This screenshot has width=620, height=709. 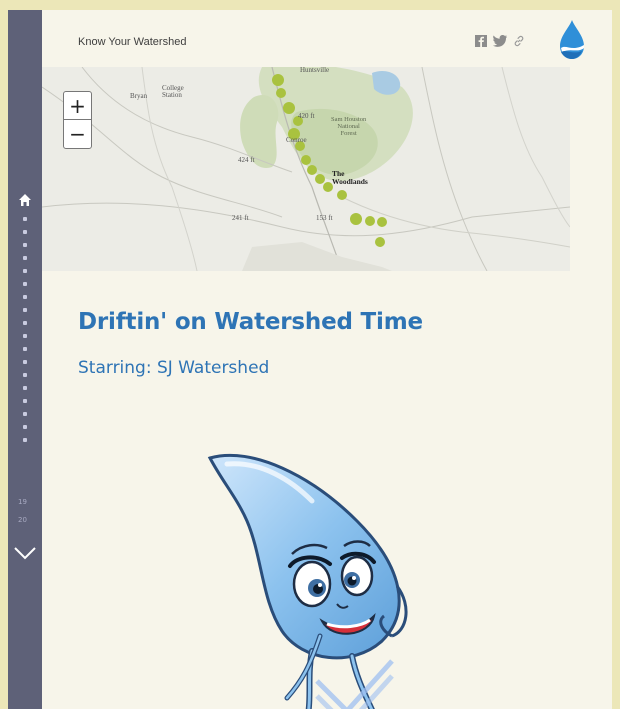 I want to click on section-number-20: 20, so click(x=22, y=520).